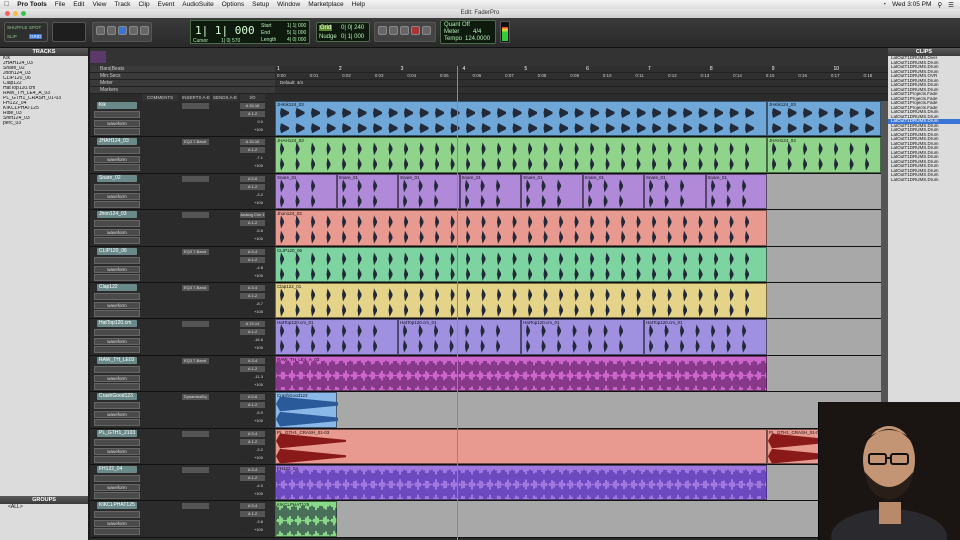 The image size is (960, 540). Describe the element at coordinates (521, 483) in the screenshot. I see `audio-clip: FH122_04` at that location.